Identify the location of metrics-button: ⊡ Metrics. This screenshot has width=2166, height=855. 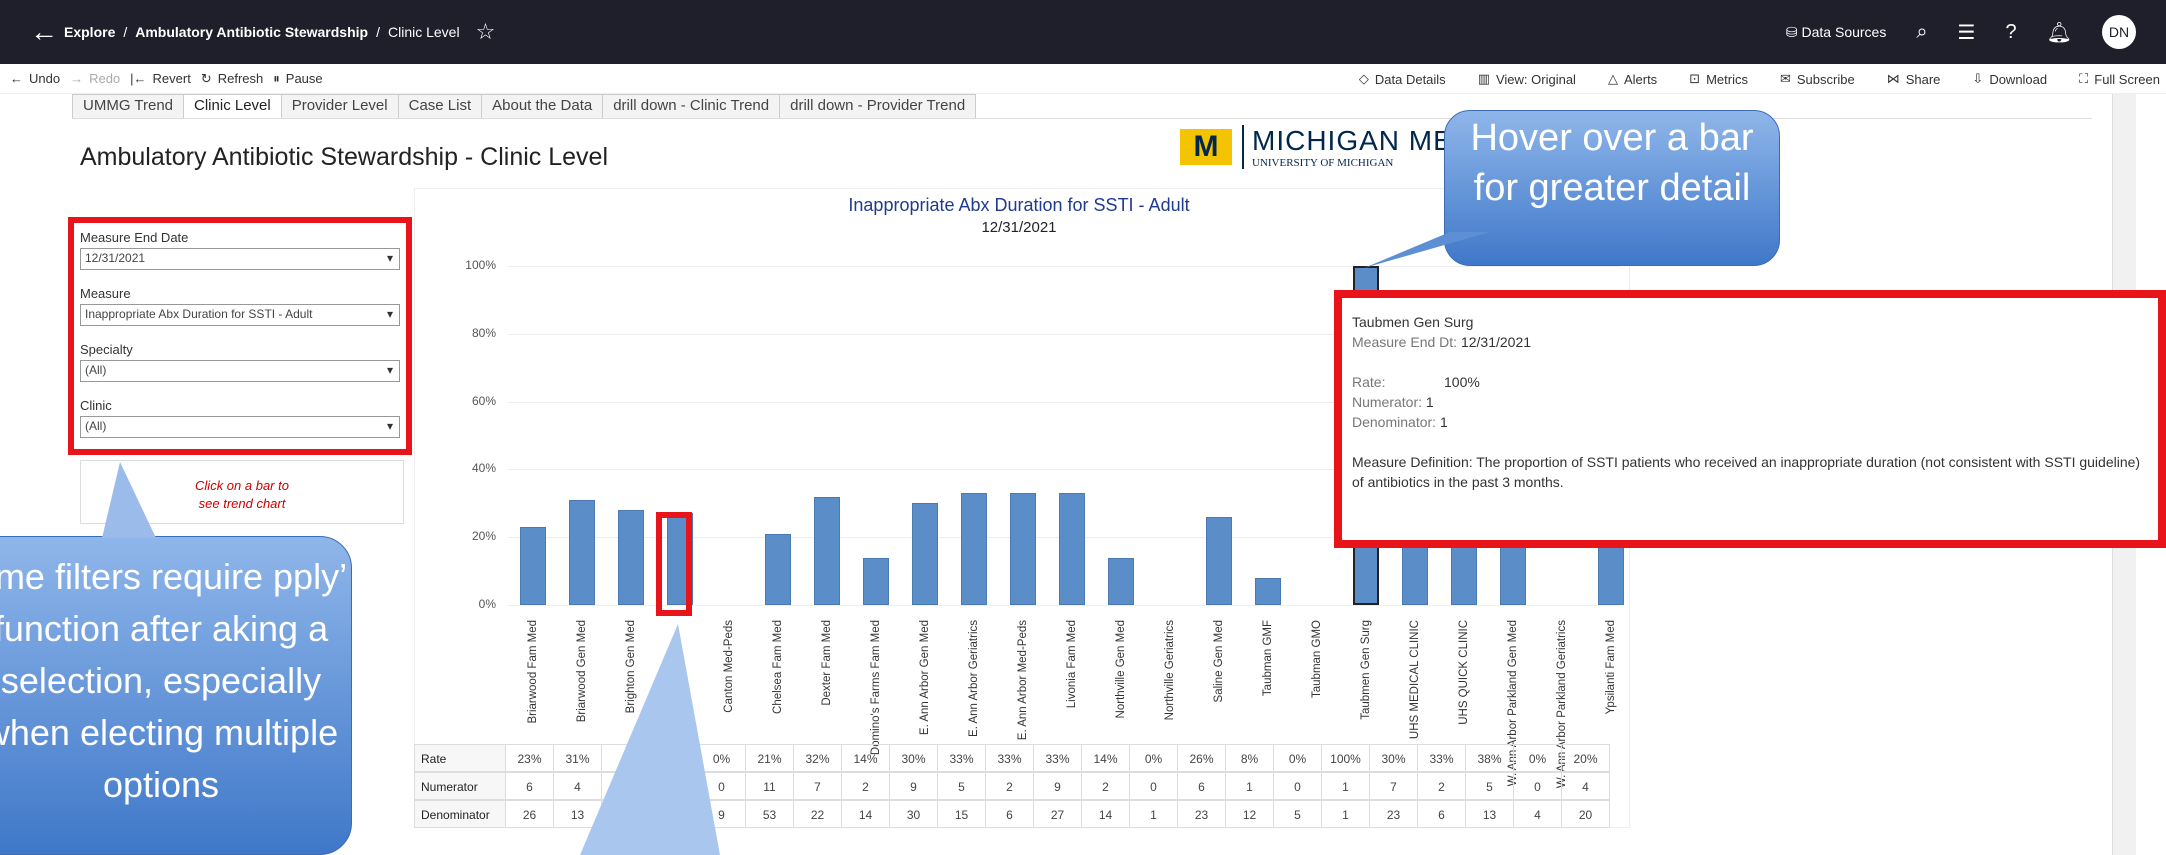
(1718, 79).